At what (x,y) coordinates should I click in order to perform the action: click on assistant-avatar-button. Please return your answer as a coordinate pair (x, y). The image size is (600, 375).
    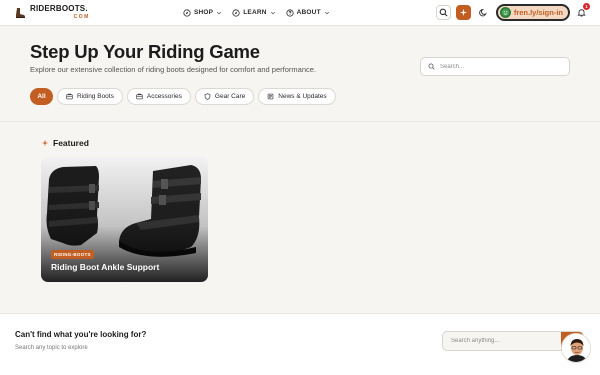
    Looking at the image, I should click on (576, 348).